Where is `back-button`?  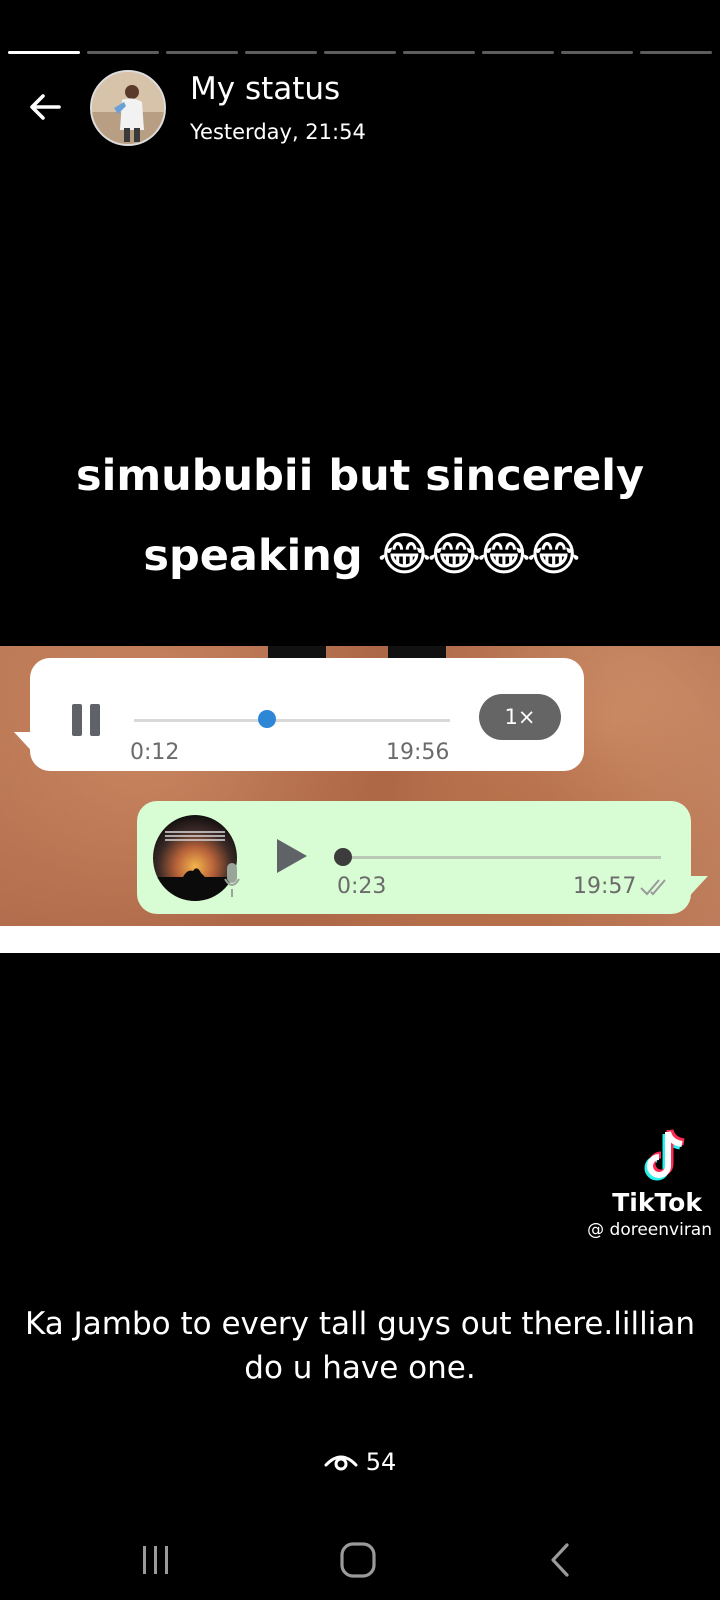
back-button is located at coordinates (45, 107).